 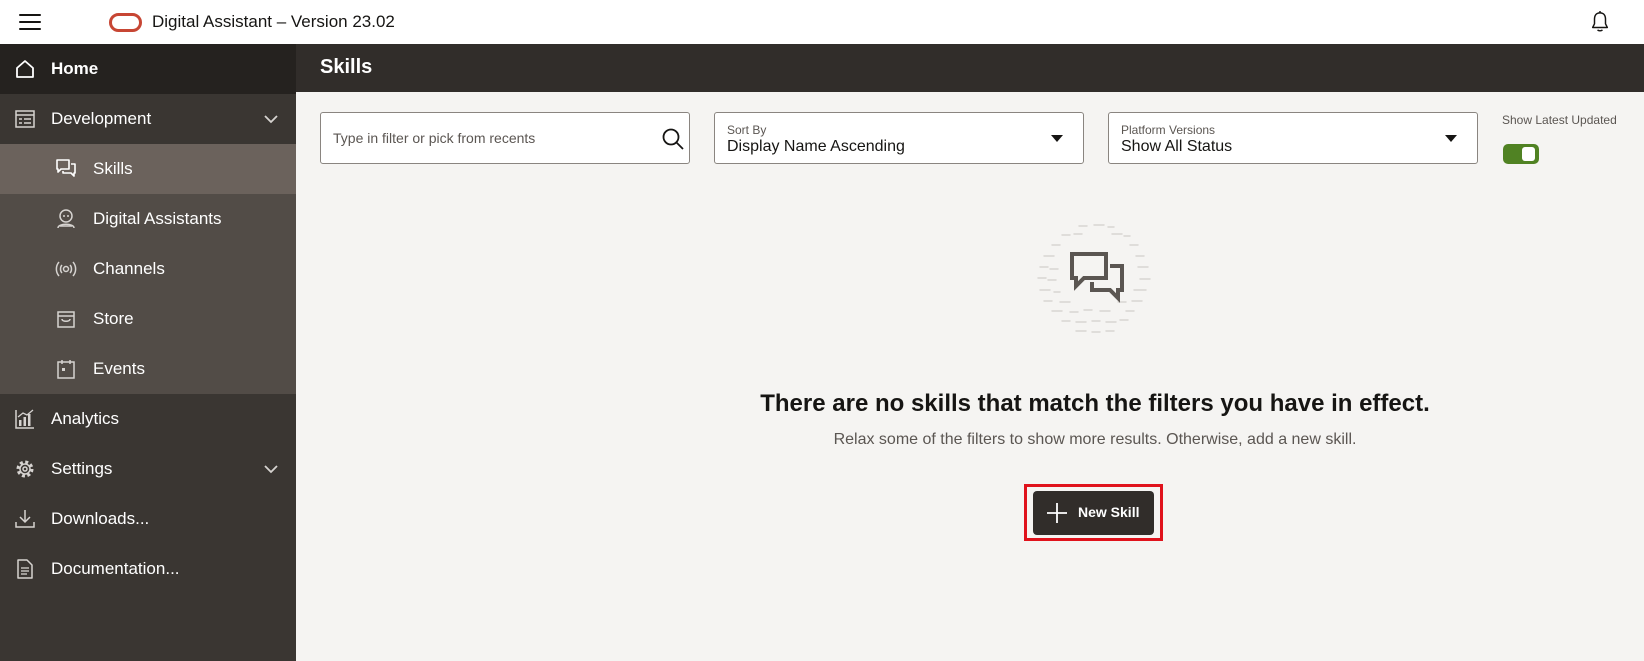 What do you see at coordinates (148, 469) in the screenshot?
I see `sidebar-item-settings: Settings` at bounding box center [148, 469].